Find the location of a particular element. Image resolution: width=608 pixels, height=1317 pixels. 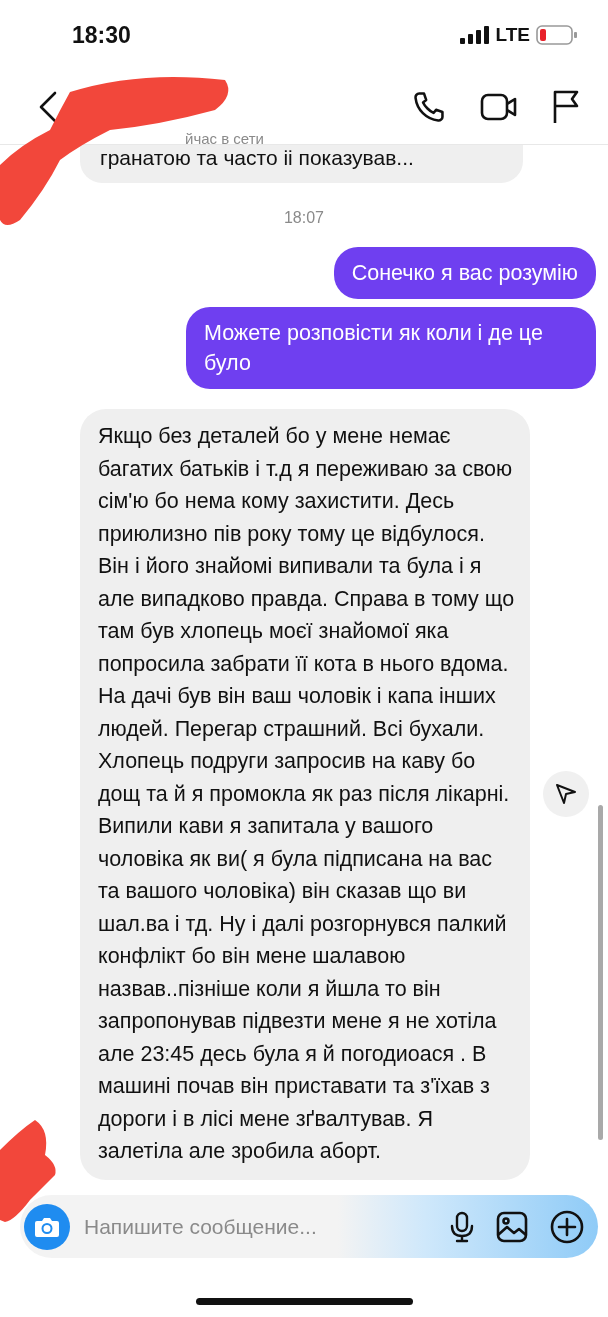

flag-icon is located at coordinates (566, 107).